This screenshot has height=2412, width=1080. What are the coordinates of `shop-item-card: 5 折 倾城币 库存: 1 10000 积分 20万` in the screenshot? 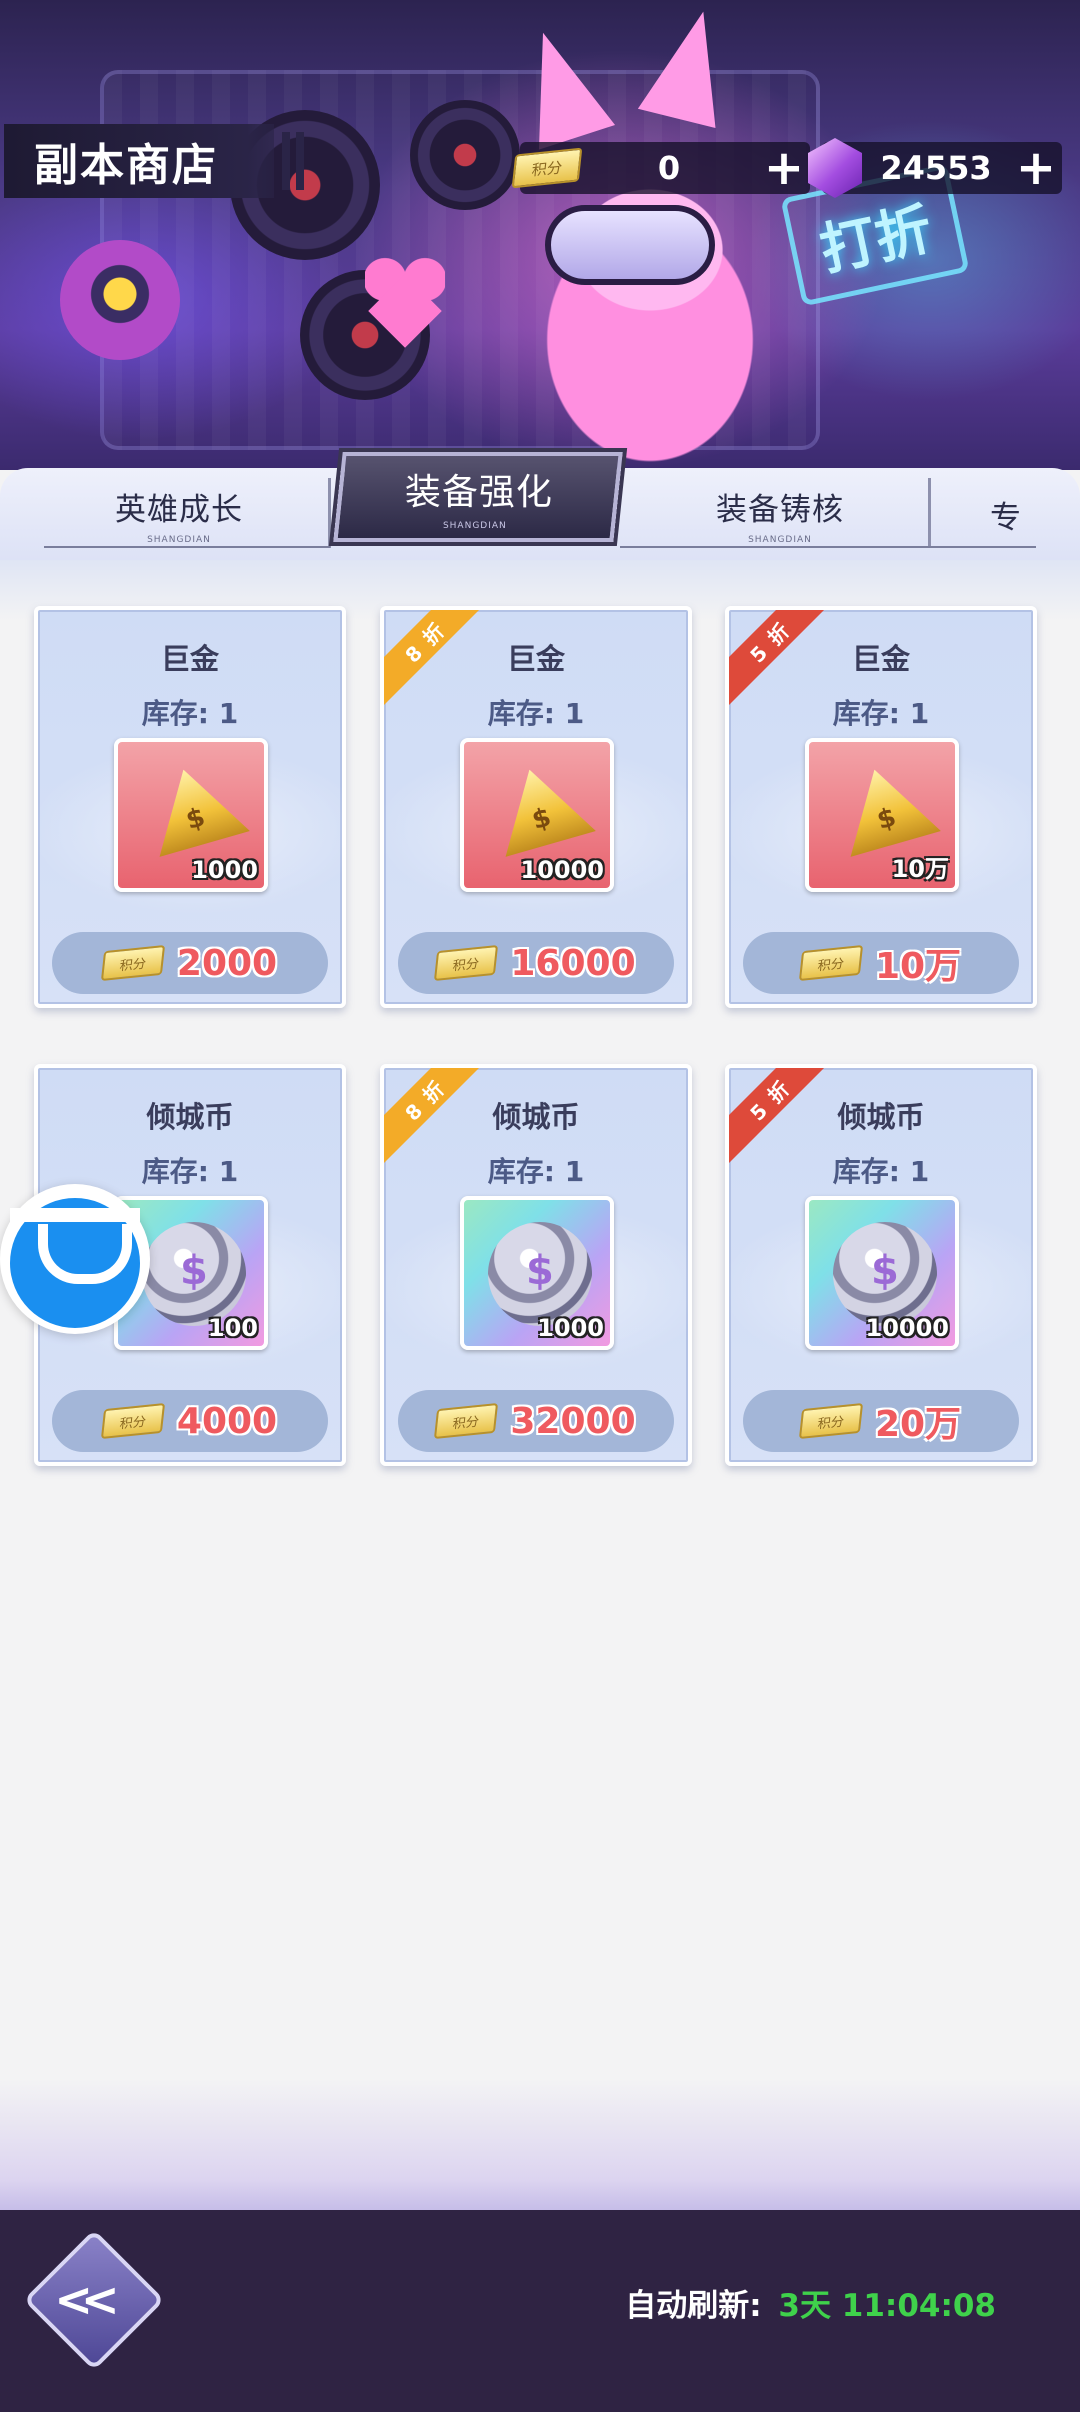 It's located at (881, 1265).